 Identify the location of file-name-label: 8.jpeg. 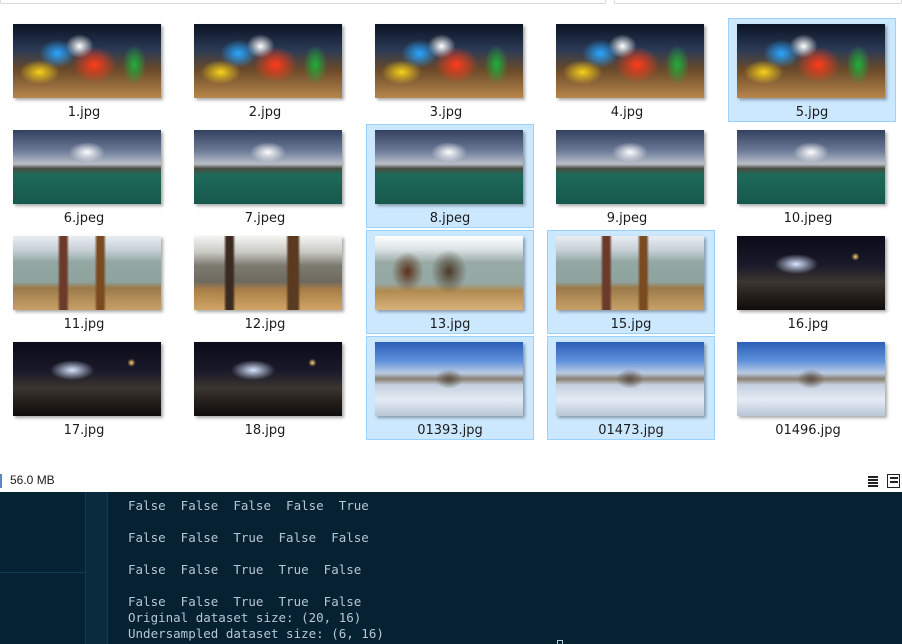
(450, 218).